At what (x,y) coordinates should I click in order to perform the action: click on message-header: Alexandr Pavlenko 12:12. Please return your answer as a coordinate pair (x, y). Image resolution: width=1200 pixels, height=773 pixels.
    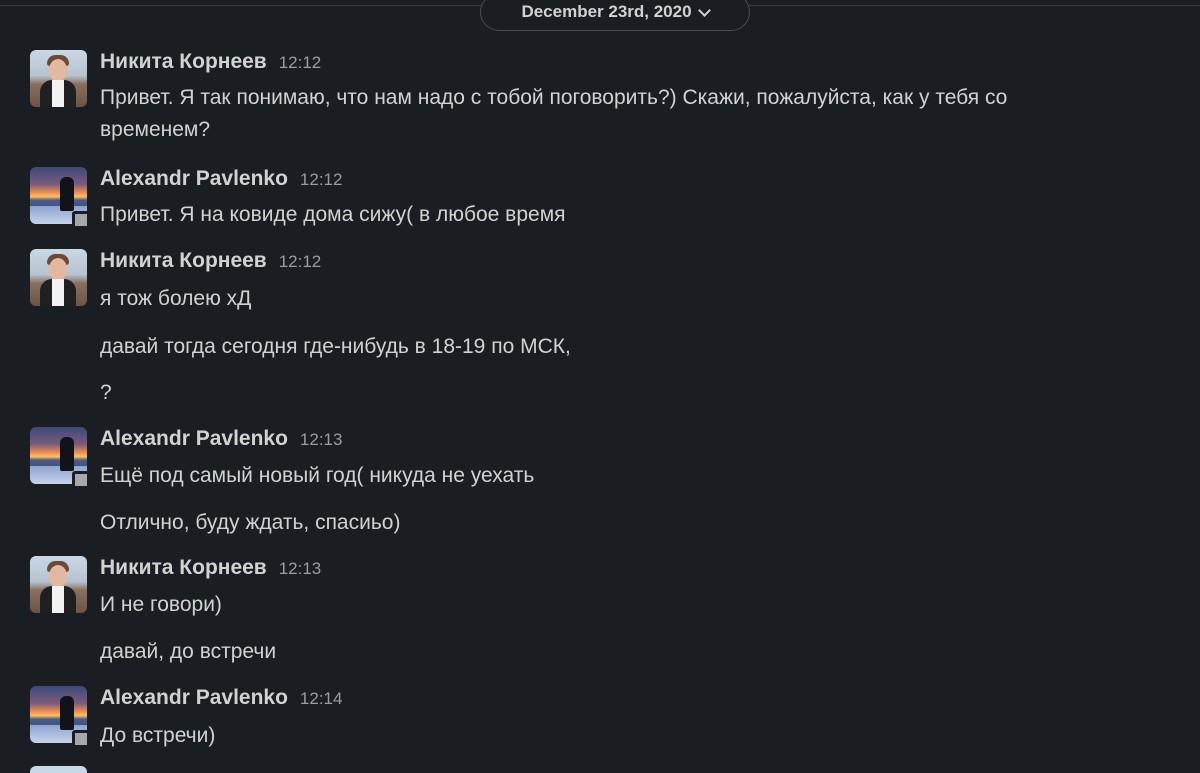
    Looking at the image, I should click on (221, 180).